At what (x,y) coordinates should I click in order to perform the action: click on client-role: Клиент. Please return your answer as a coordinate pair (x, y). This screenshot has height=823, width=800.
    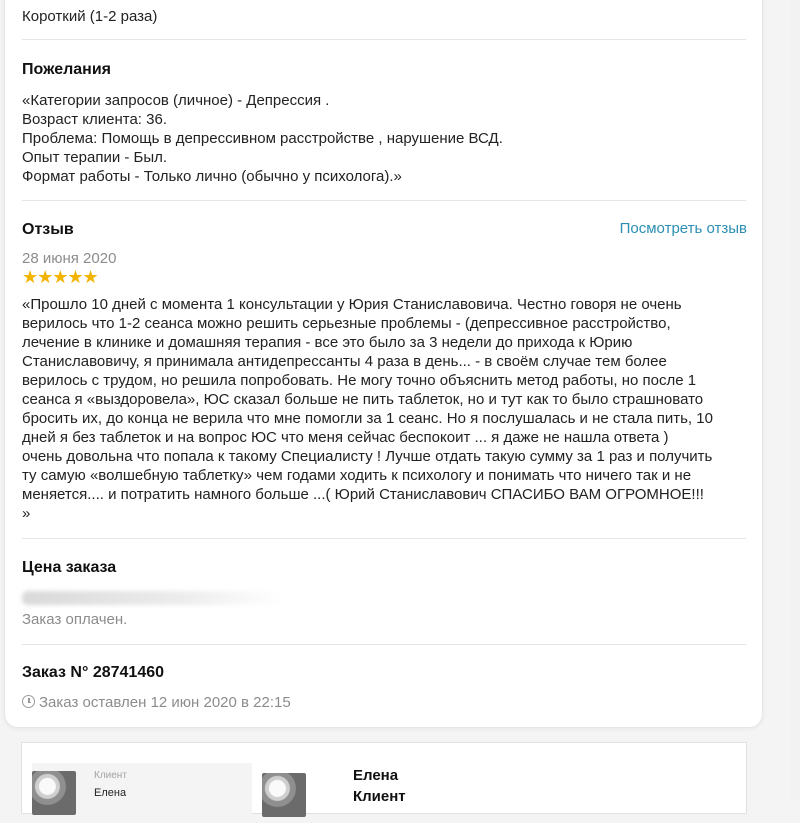
    Looking at the image, I should click on (379, 796).